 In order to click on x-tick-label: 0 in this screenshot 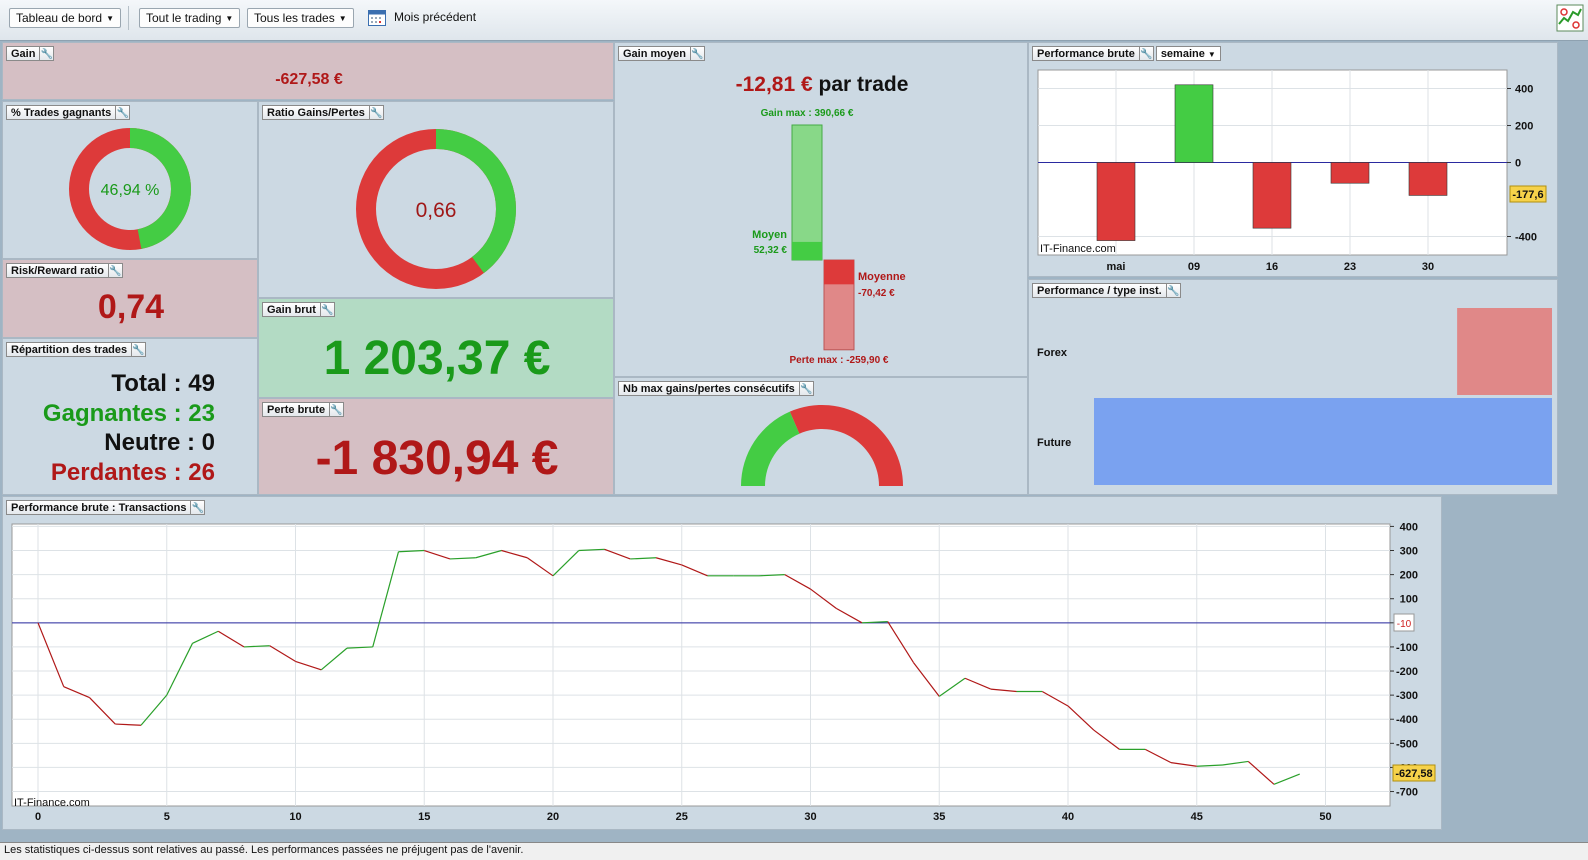, I will do `click(38, 817)`.